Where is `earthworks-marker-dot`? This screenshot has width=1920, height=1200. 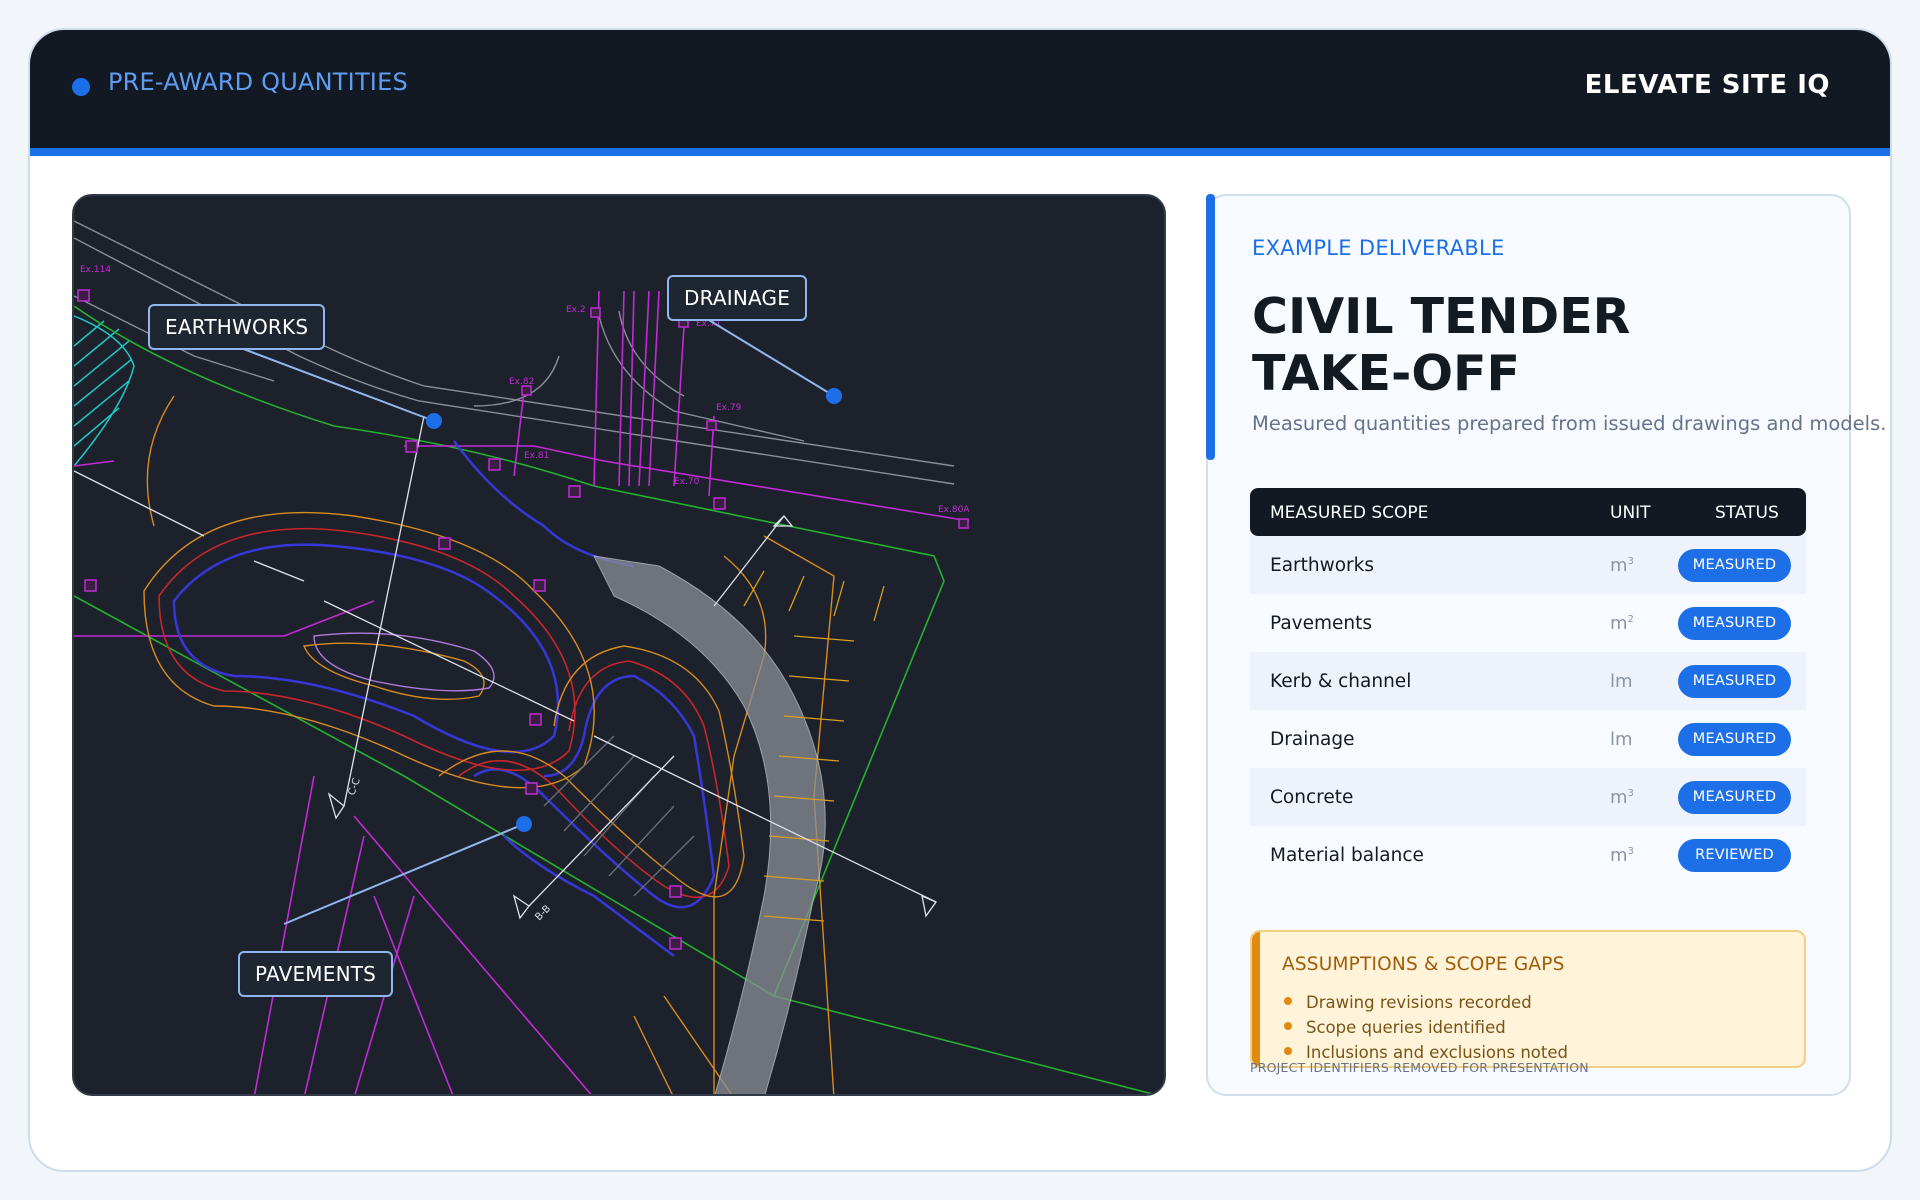
earthworks-marker-dot is located at coordinates (434, 421).